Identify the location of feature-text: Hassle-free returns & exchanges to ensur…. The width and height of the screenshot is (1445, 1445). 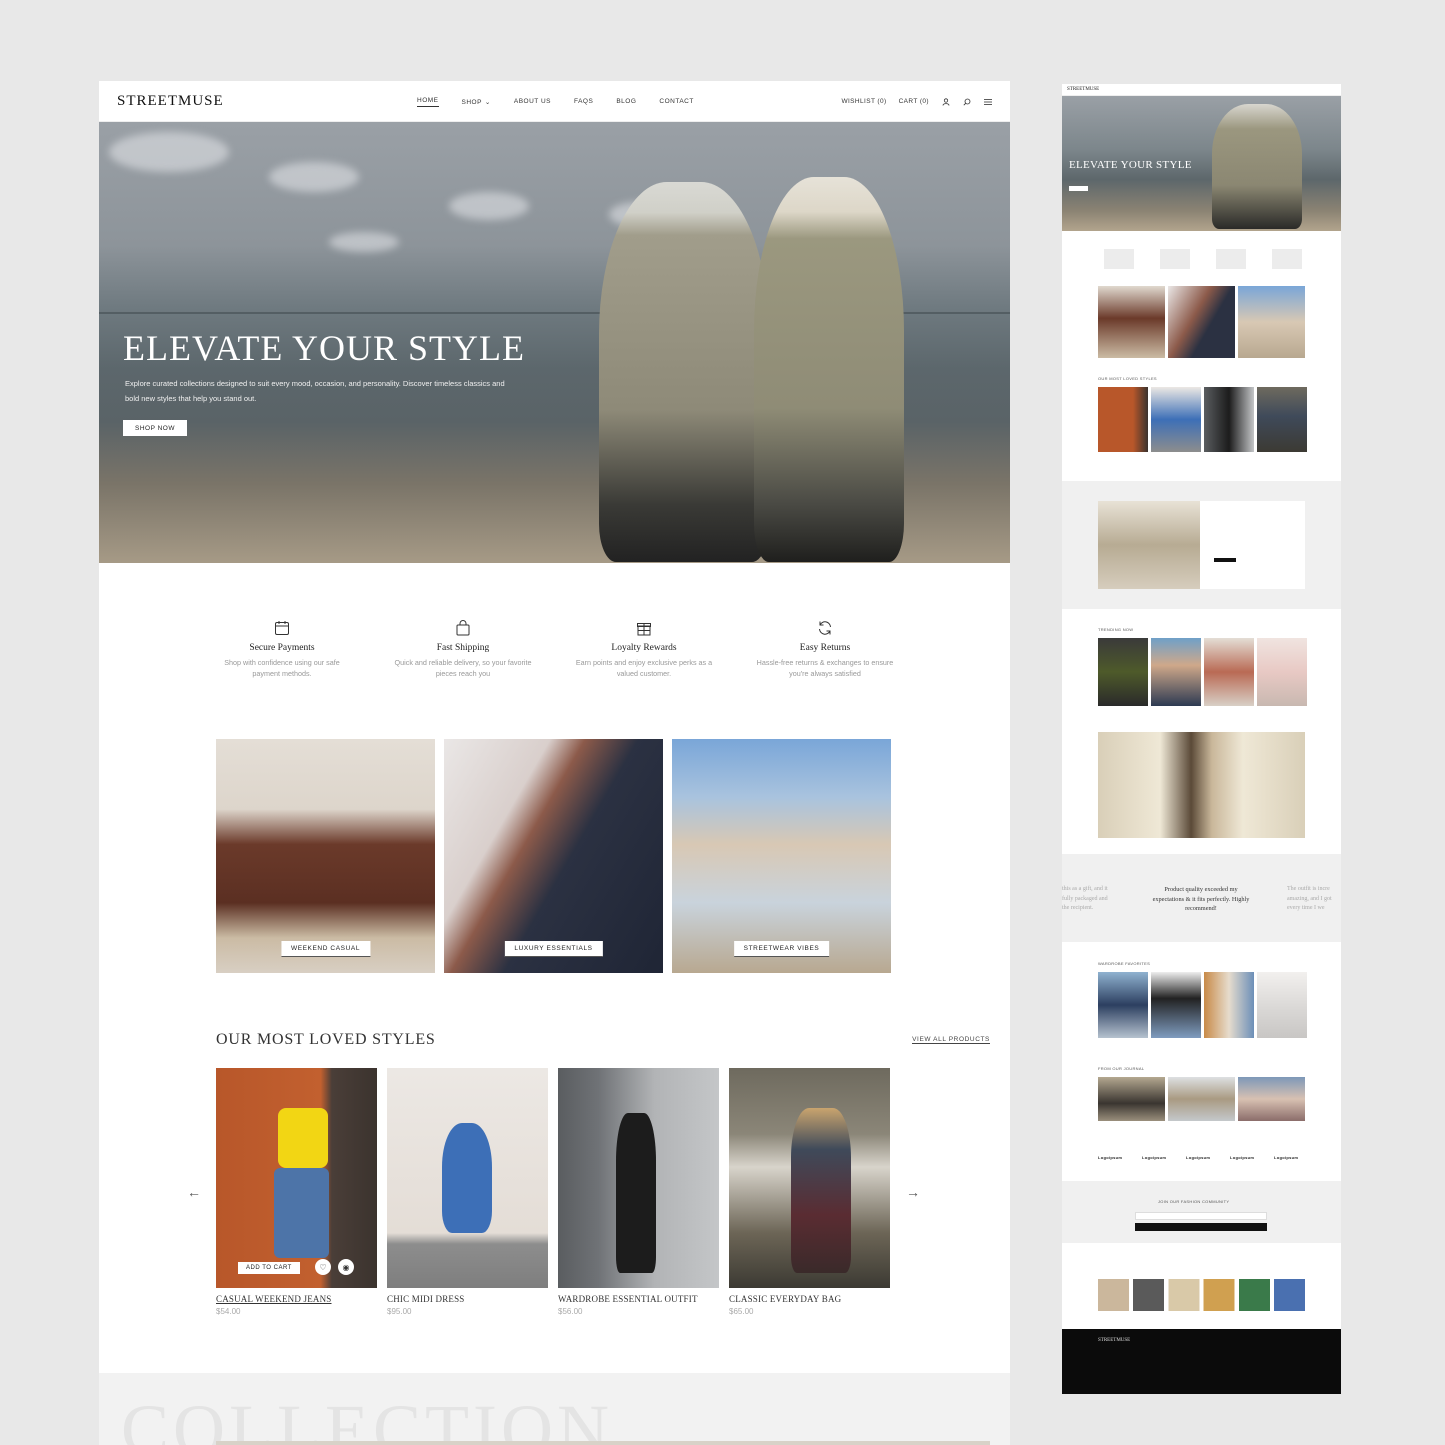
(825, 668).